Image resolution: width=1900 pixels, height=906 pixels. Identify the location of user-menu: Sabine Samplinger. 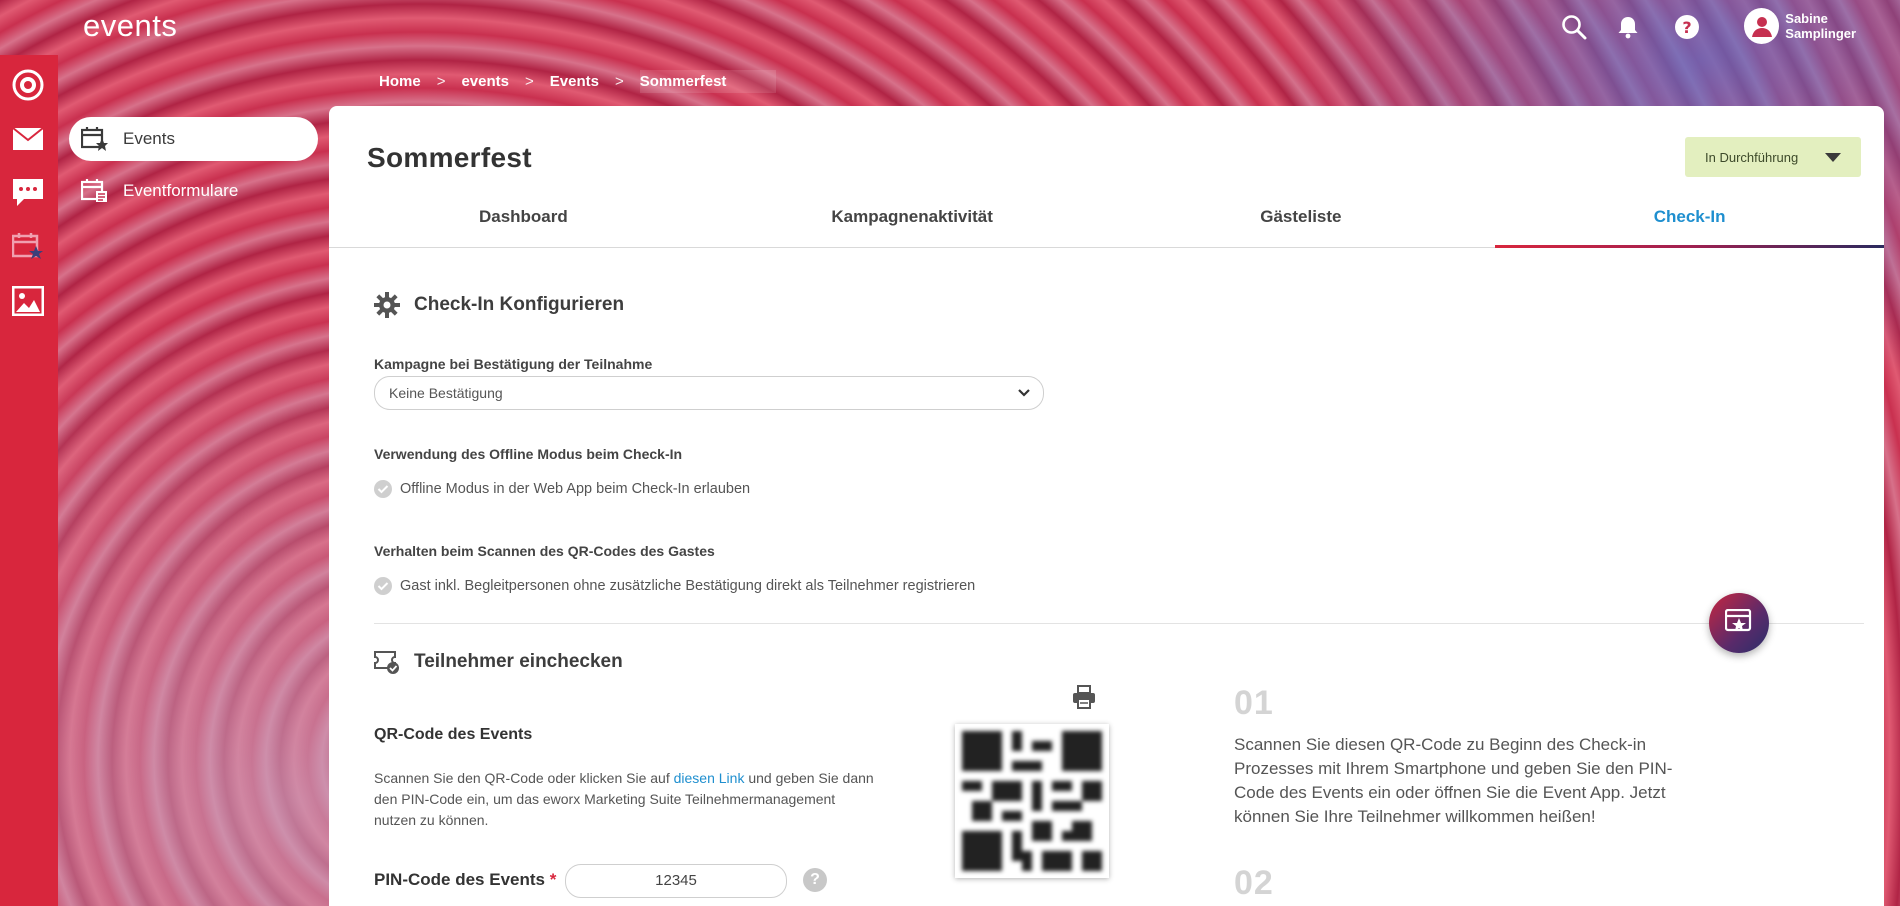
(1822, 26).